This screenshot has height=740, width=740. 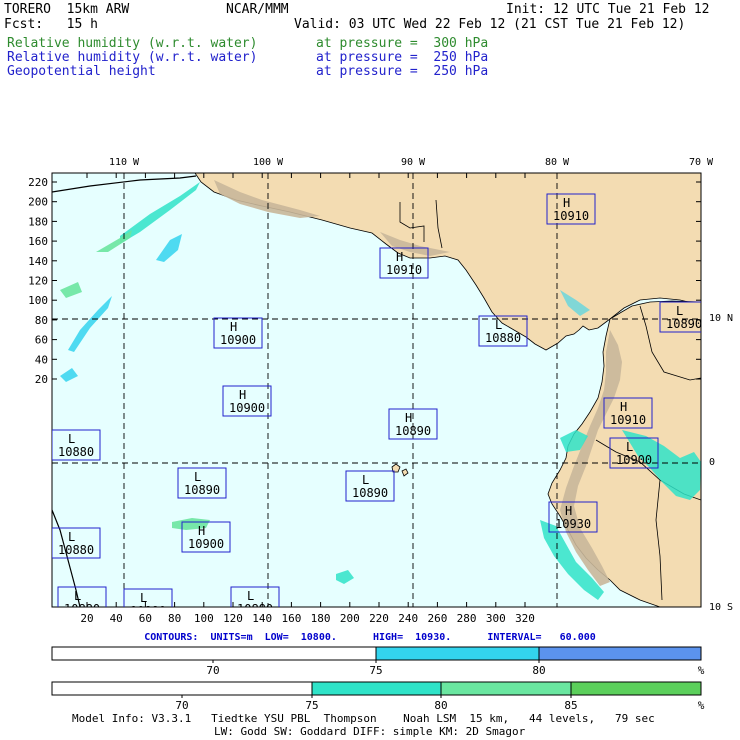 What do you see at coordinates (41, 359) in the screenshot?
I see `y-tick-label: 40` at bounding box center [41, 359].